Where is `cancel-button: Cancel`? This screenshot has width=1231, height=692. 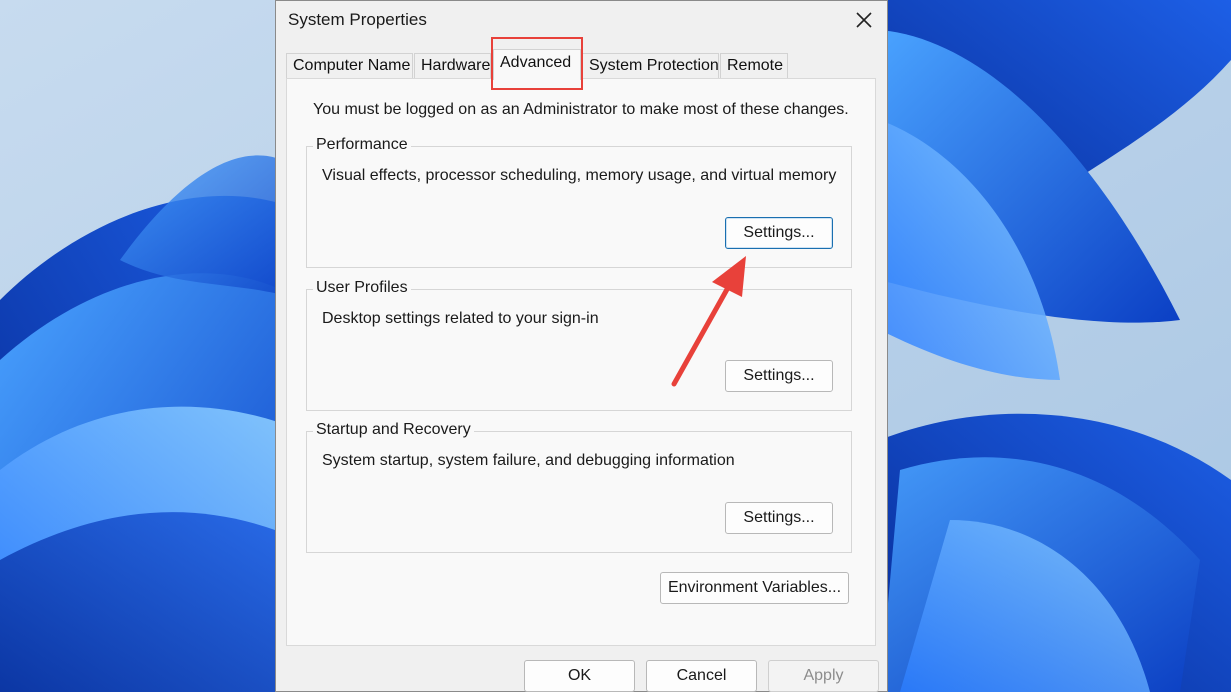
cancel-button: Cancel is located at coordinates (701, 676).